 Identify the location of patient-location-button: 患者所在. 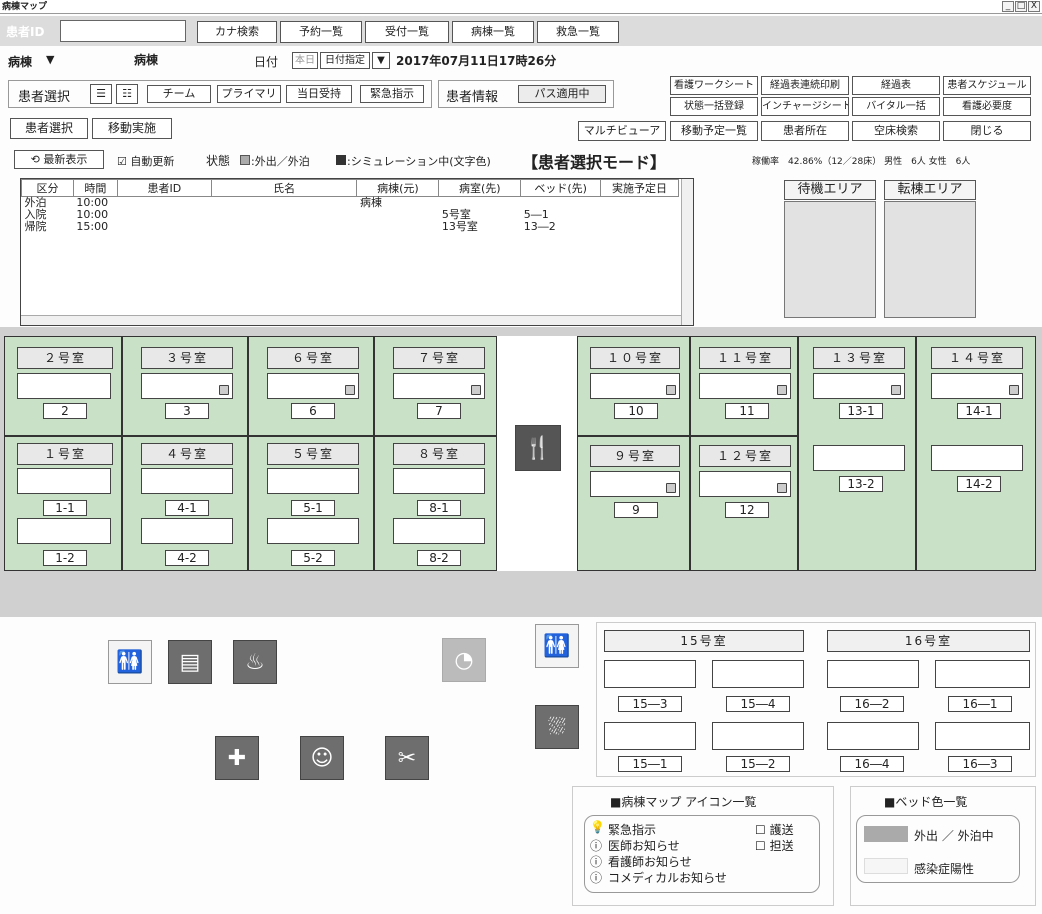
(805, 131).